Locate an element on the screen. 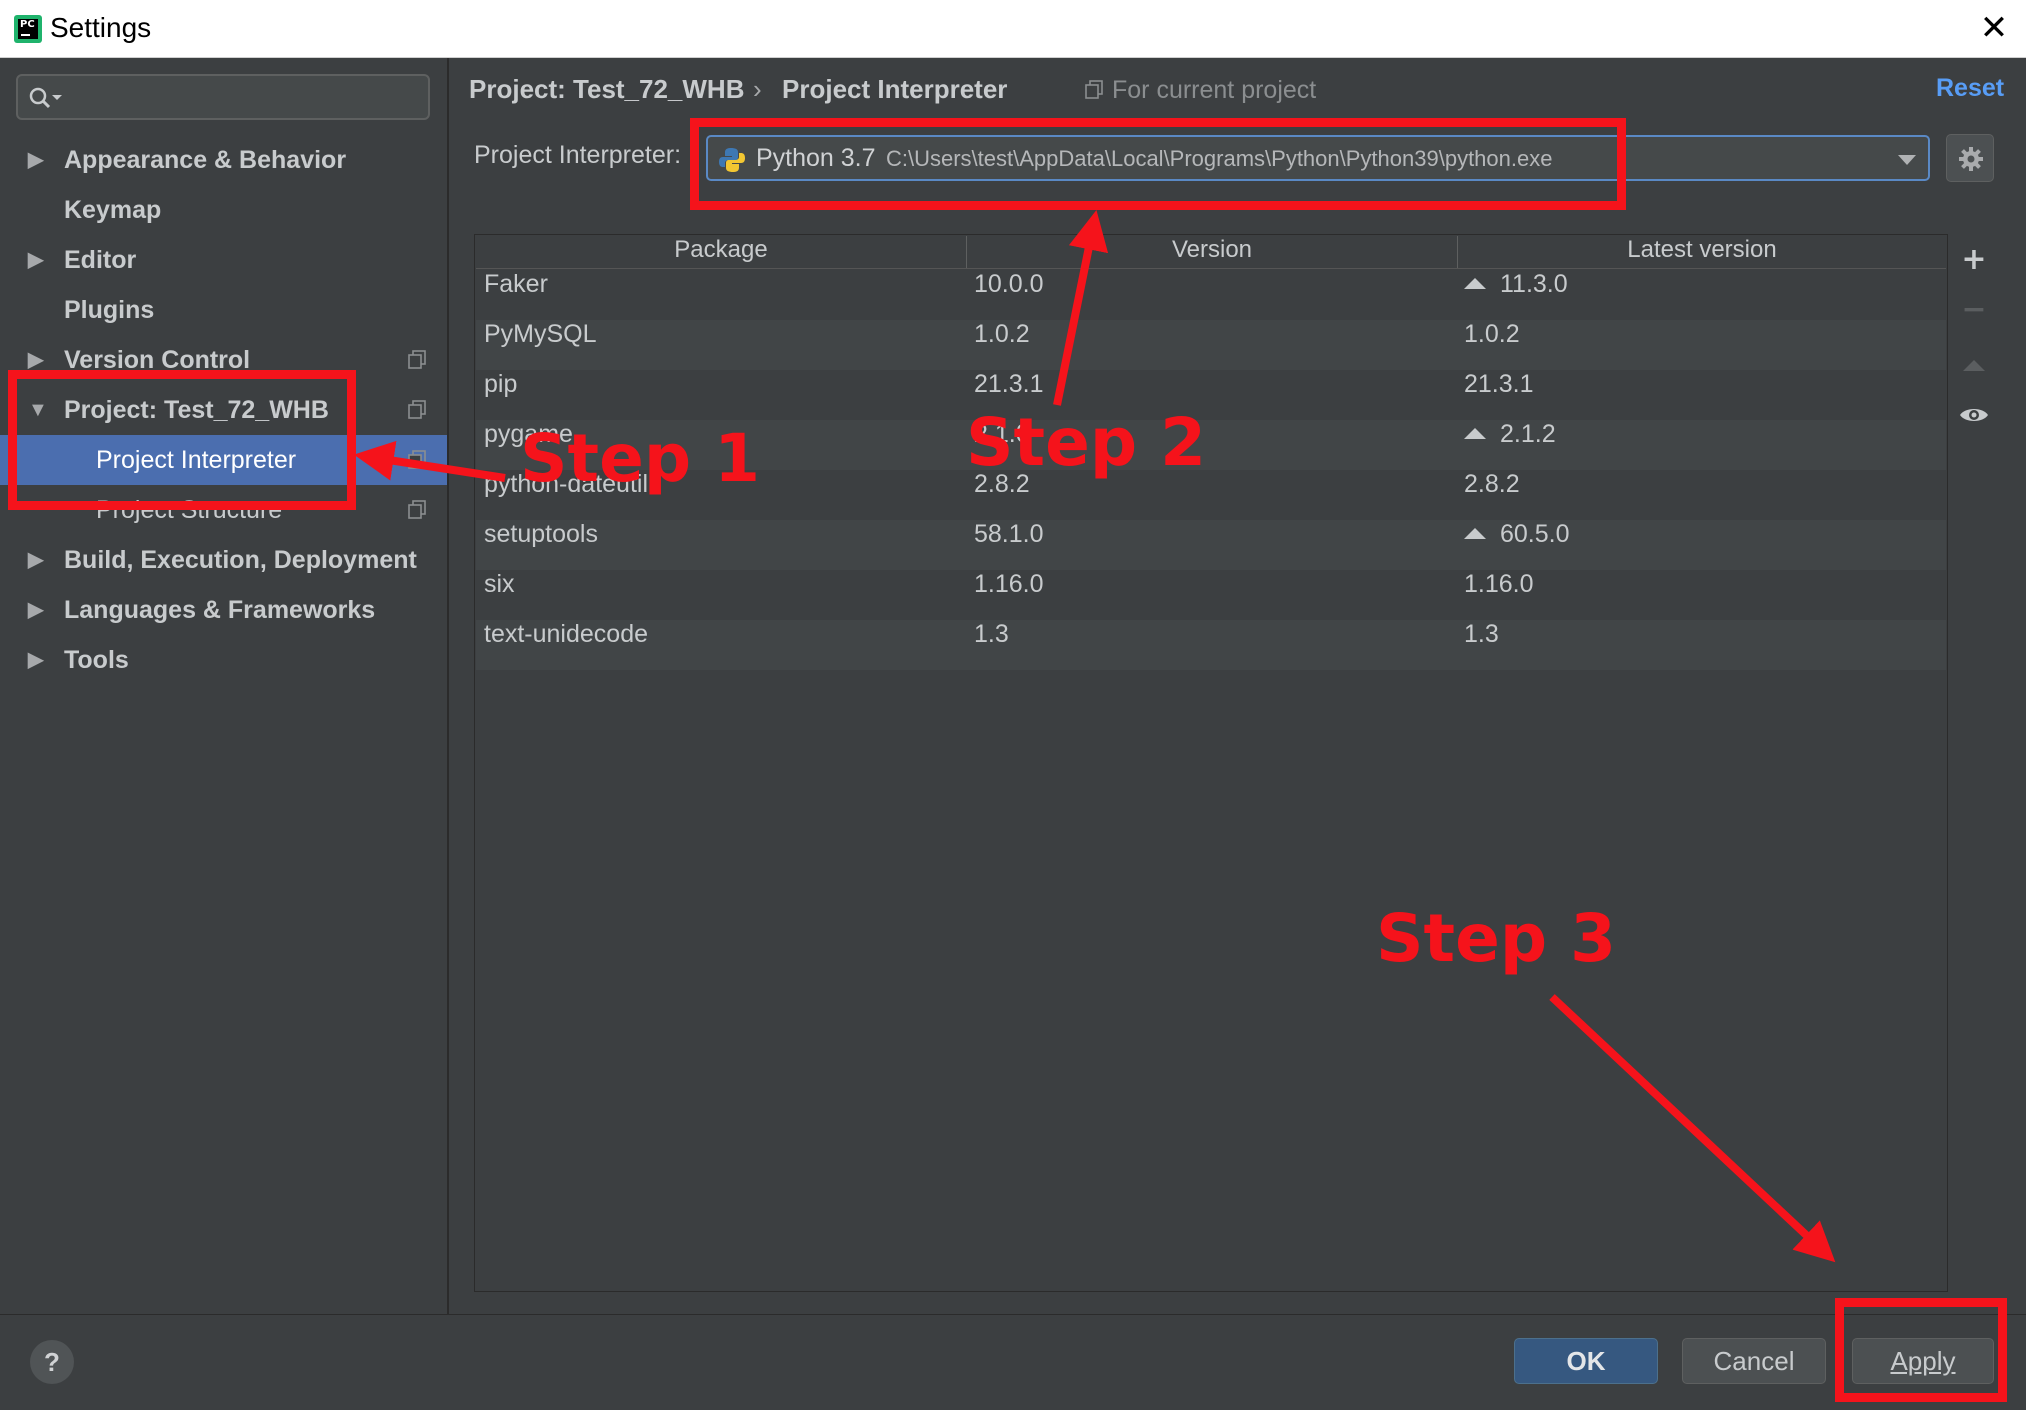 The width and height of the screenshot is (2026, 1410). sidebar-item-build-execution-deployment: ▶ Build, Execution, Deployment is located at coordinates (223, 560).